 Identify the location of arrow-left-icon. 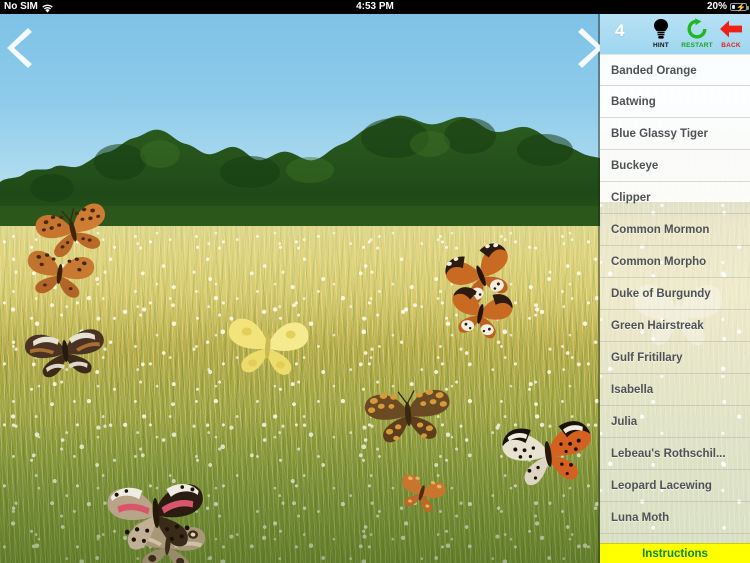
(731, 29).